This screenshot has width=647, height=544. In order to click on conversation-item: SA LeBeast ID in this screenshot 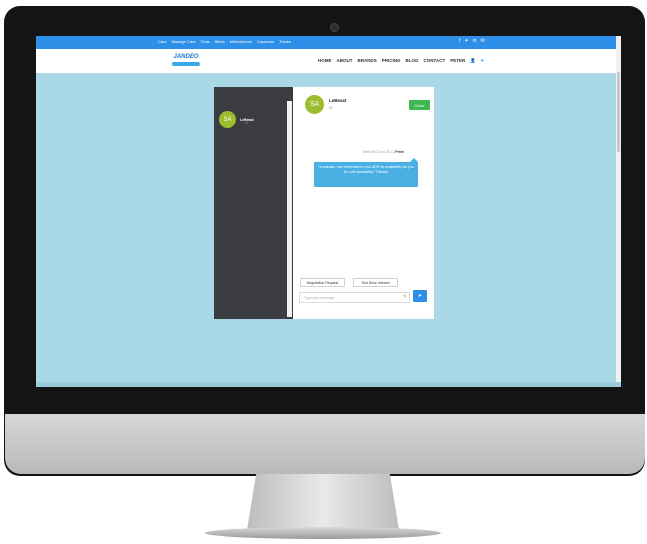, I will do `click(236, 119)`.